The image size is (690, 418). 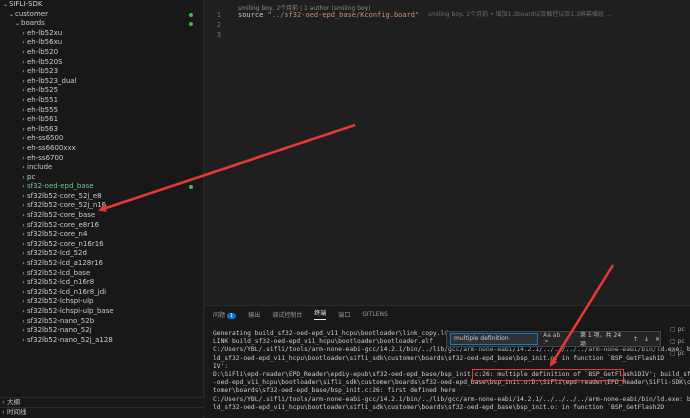 What do you see at coordinates (101, 72) in the screenshot?
I see `tree-item: › eh-lb523` at bounding box center [101, 72].